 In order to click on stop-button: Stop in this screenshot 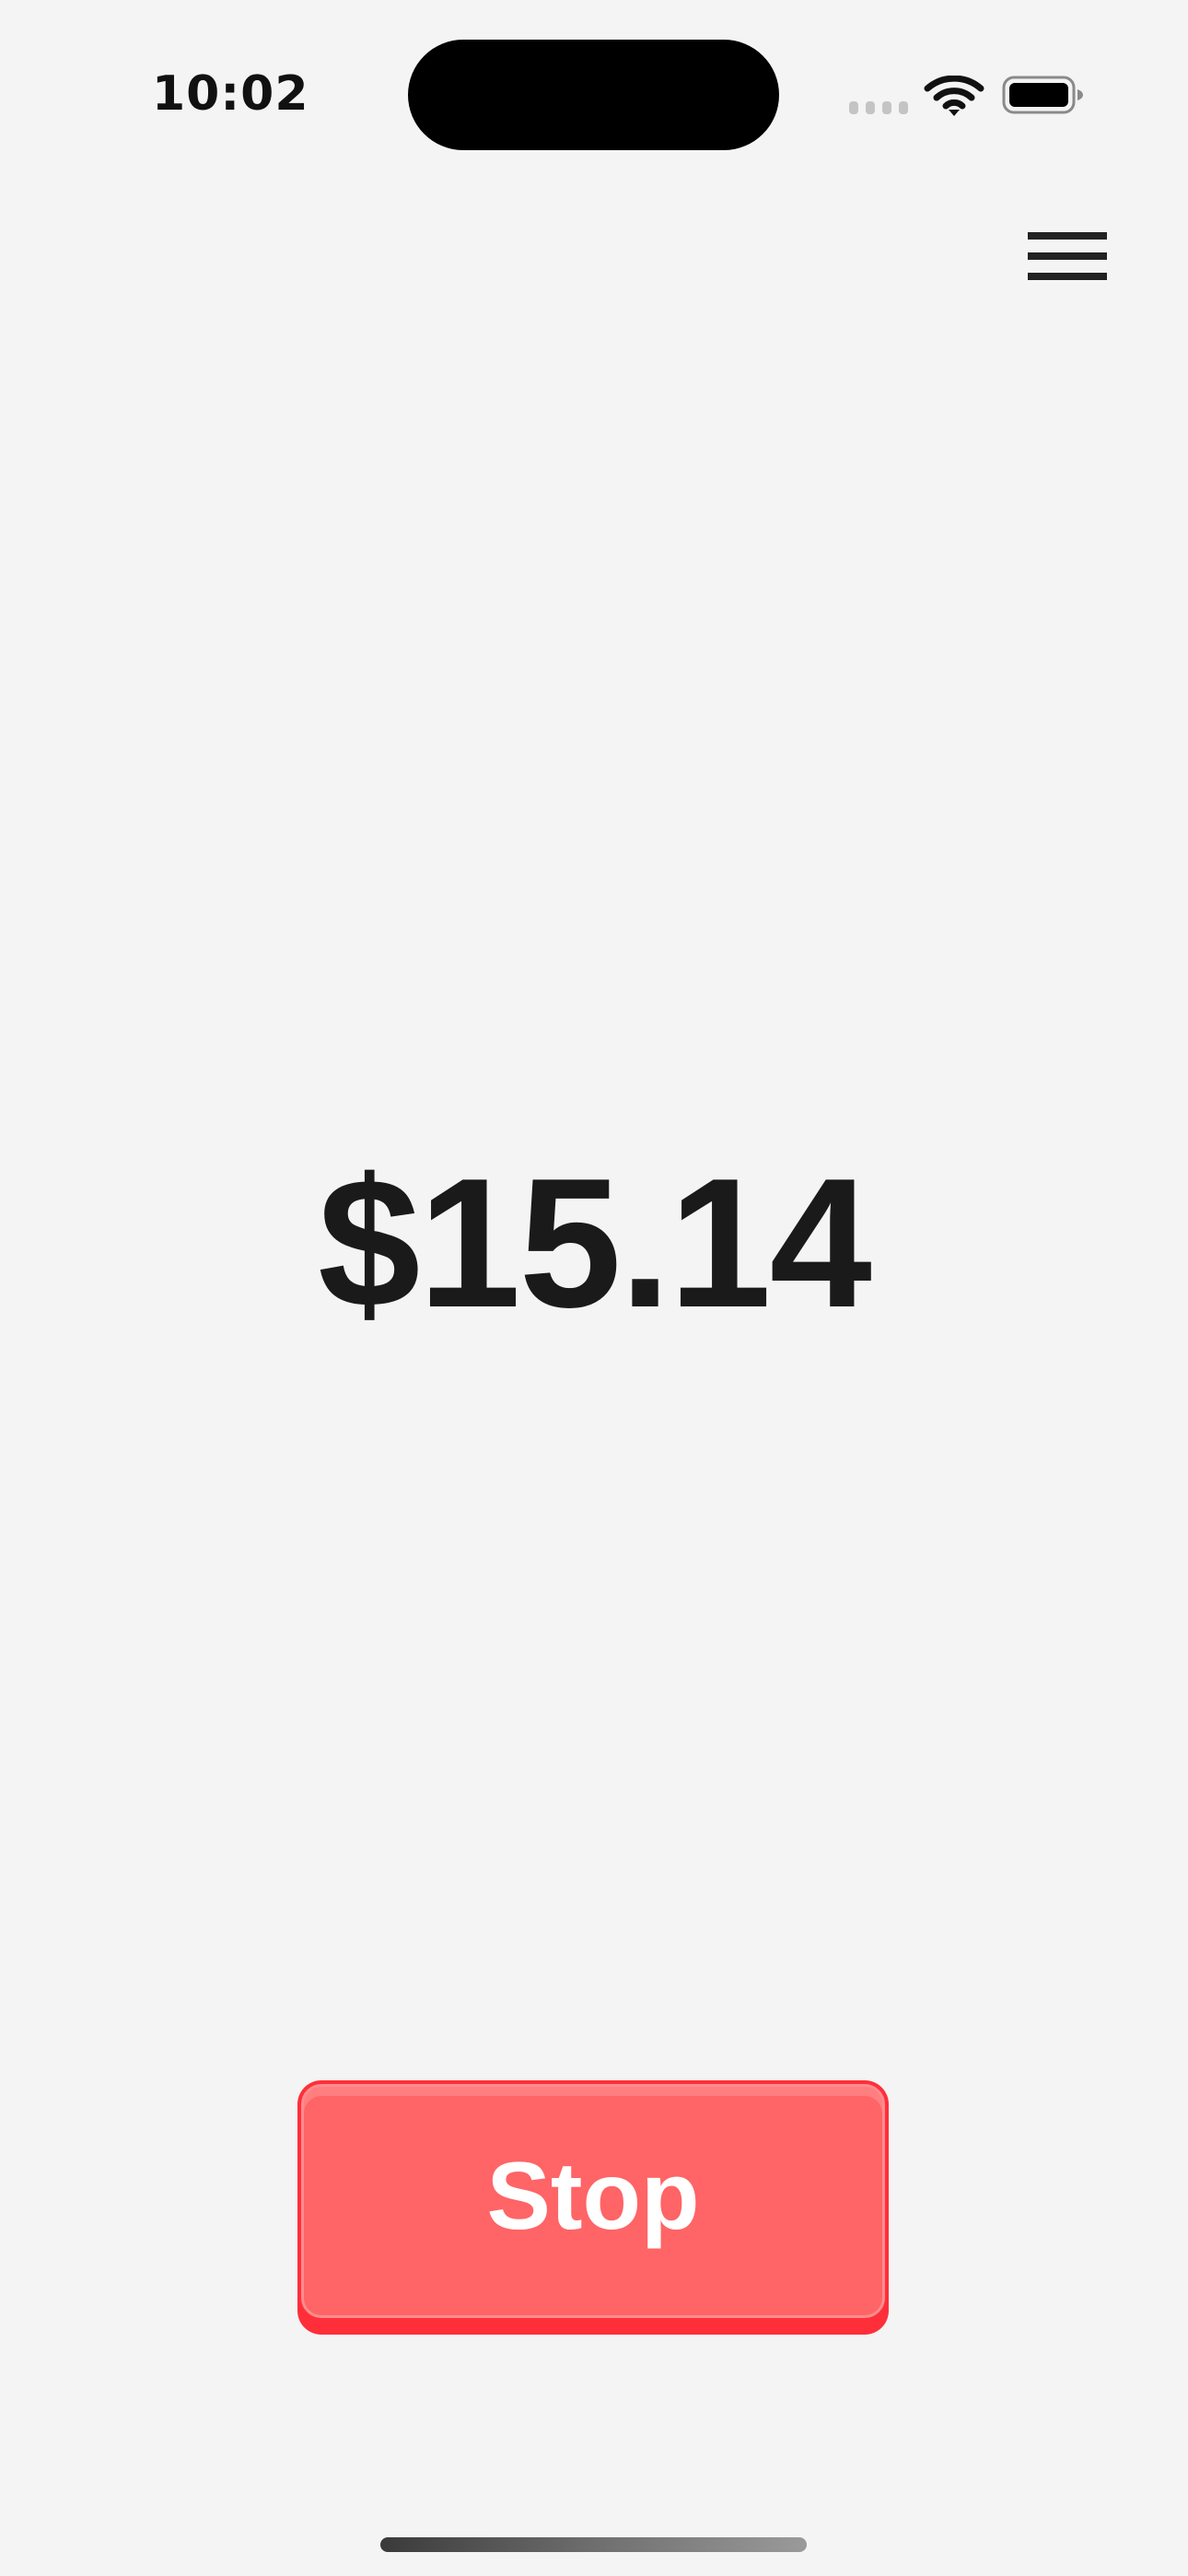, I will do `click(593, 2207)`.